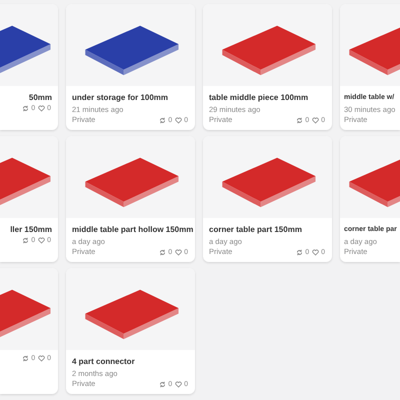 This screenshot has width=400, height=400. What do you see at coordinates (104, 362) in the screenshot?
I see `design-title: 4 part connector` at bounding box center [104, 362].